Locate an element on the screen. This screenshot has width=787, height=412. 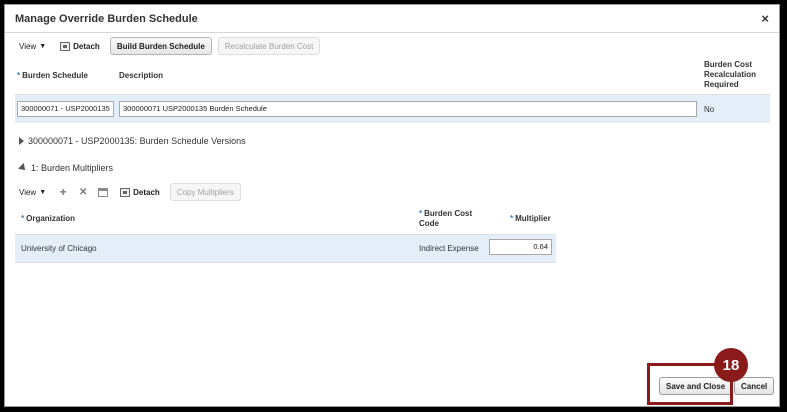
header-description: Description is located at coordinates (141, 75).